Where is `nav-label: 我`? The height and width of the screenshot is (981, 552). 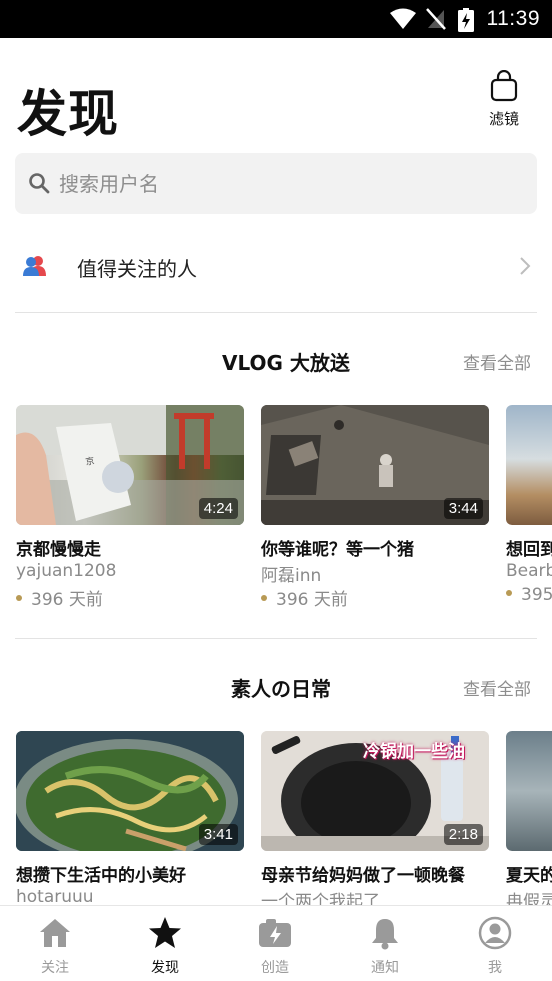 nav-label: 我 is located at coordinates (495, 968).